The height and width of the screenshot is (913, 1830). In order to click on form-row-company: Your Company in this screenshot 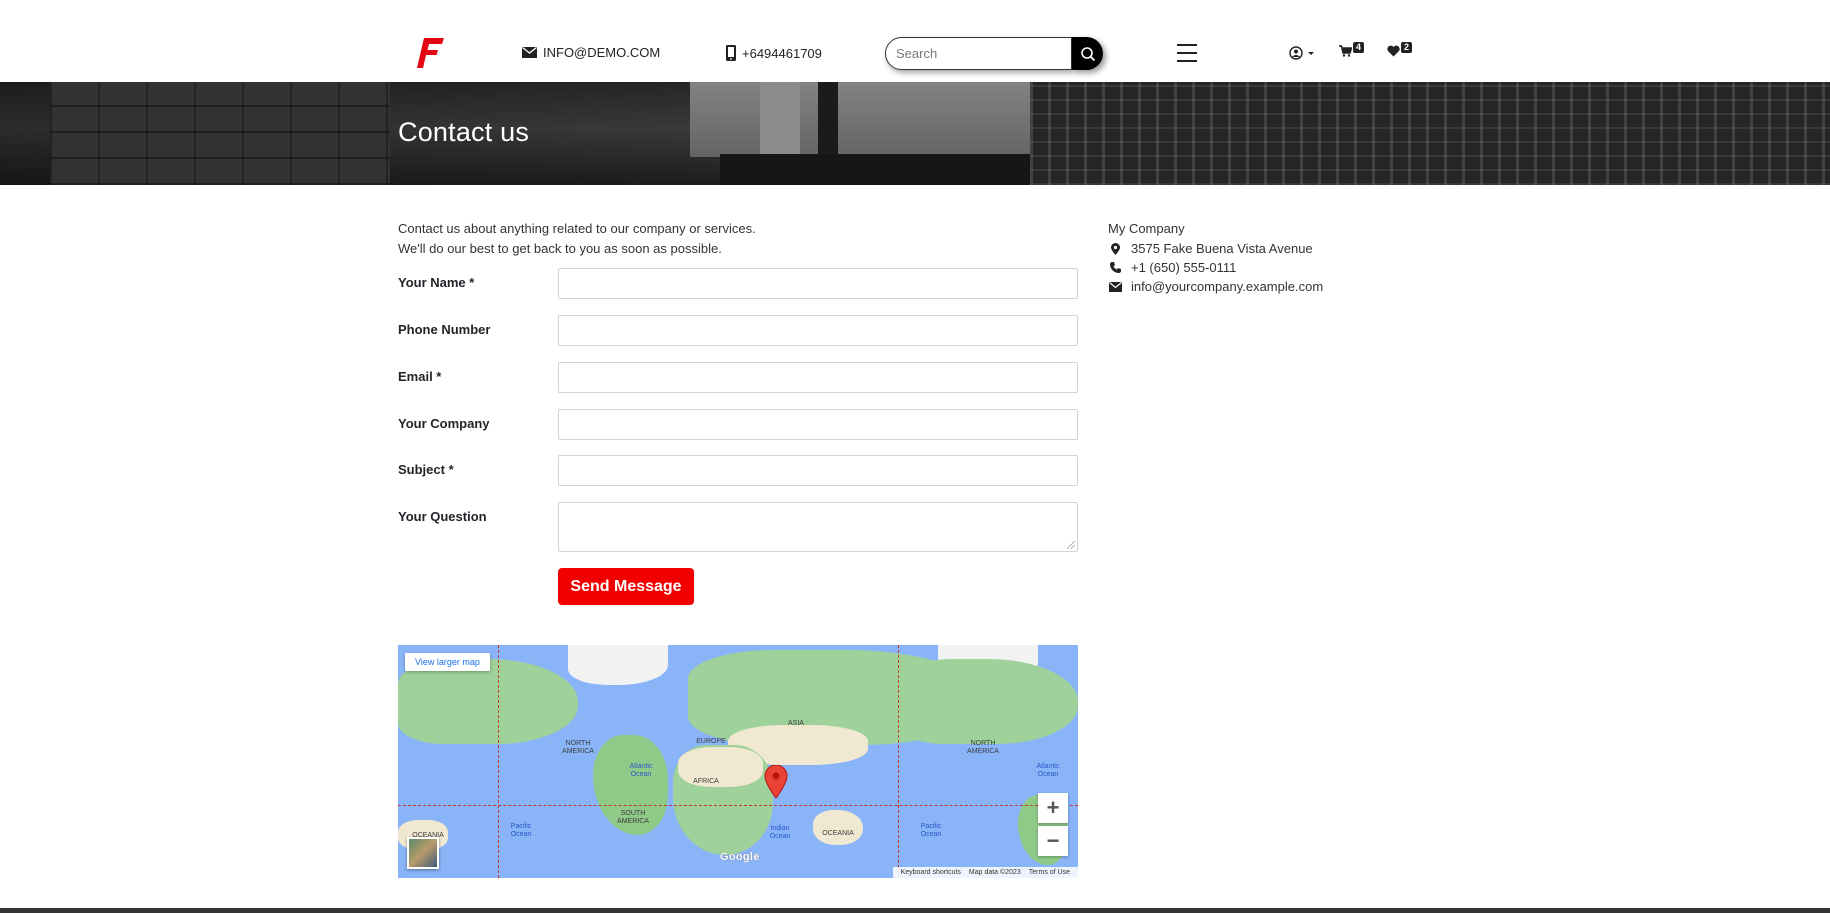, I will do `click(738, 424)`.